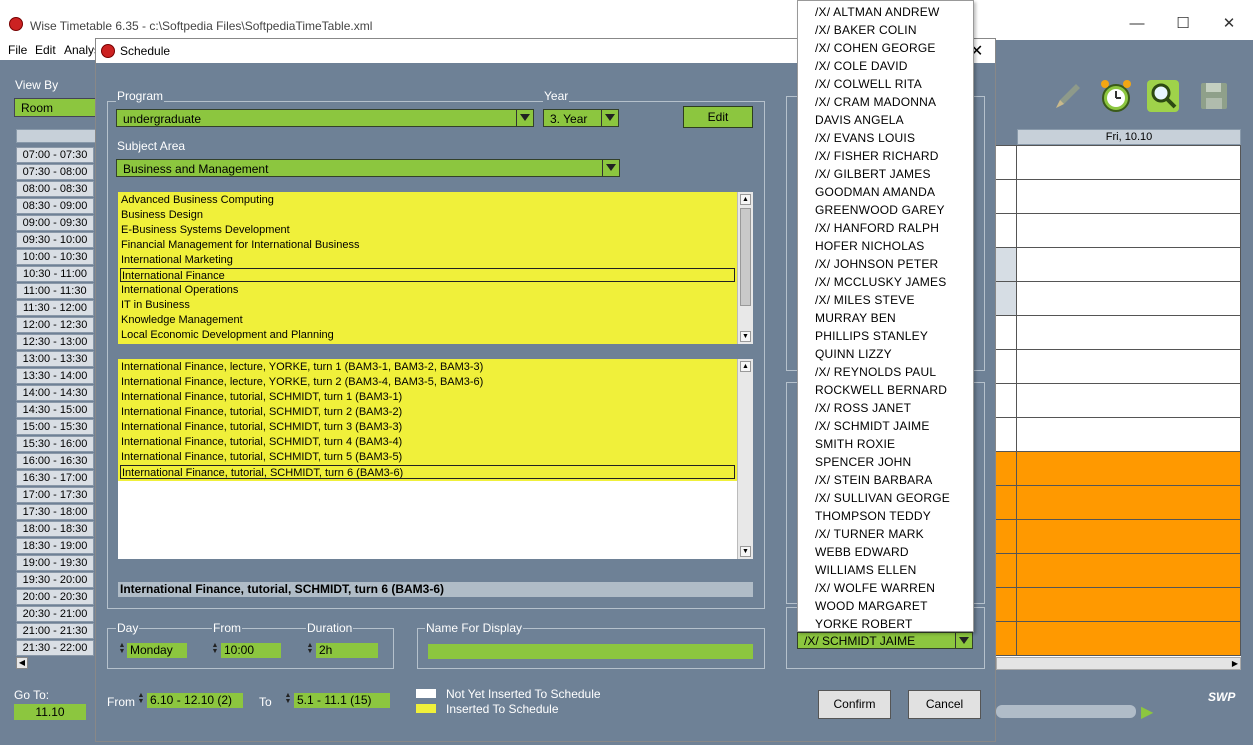 The height and width of the screenshot is (745, 1253). What do you see at coordinates (872, 426) in the screenshot?
I see `teacher-option: /X/ SCHMIDT JAIME` at bounding box center [872, 426].